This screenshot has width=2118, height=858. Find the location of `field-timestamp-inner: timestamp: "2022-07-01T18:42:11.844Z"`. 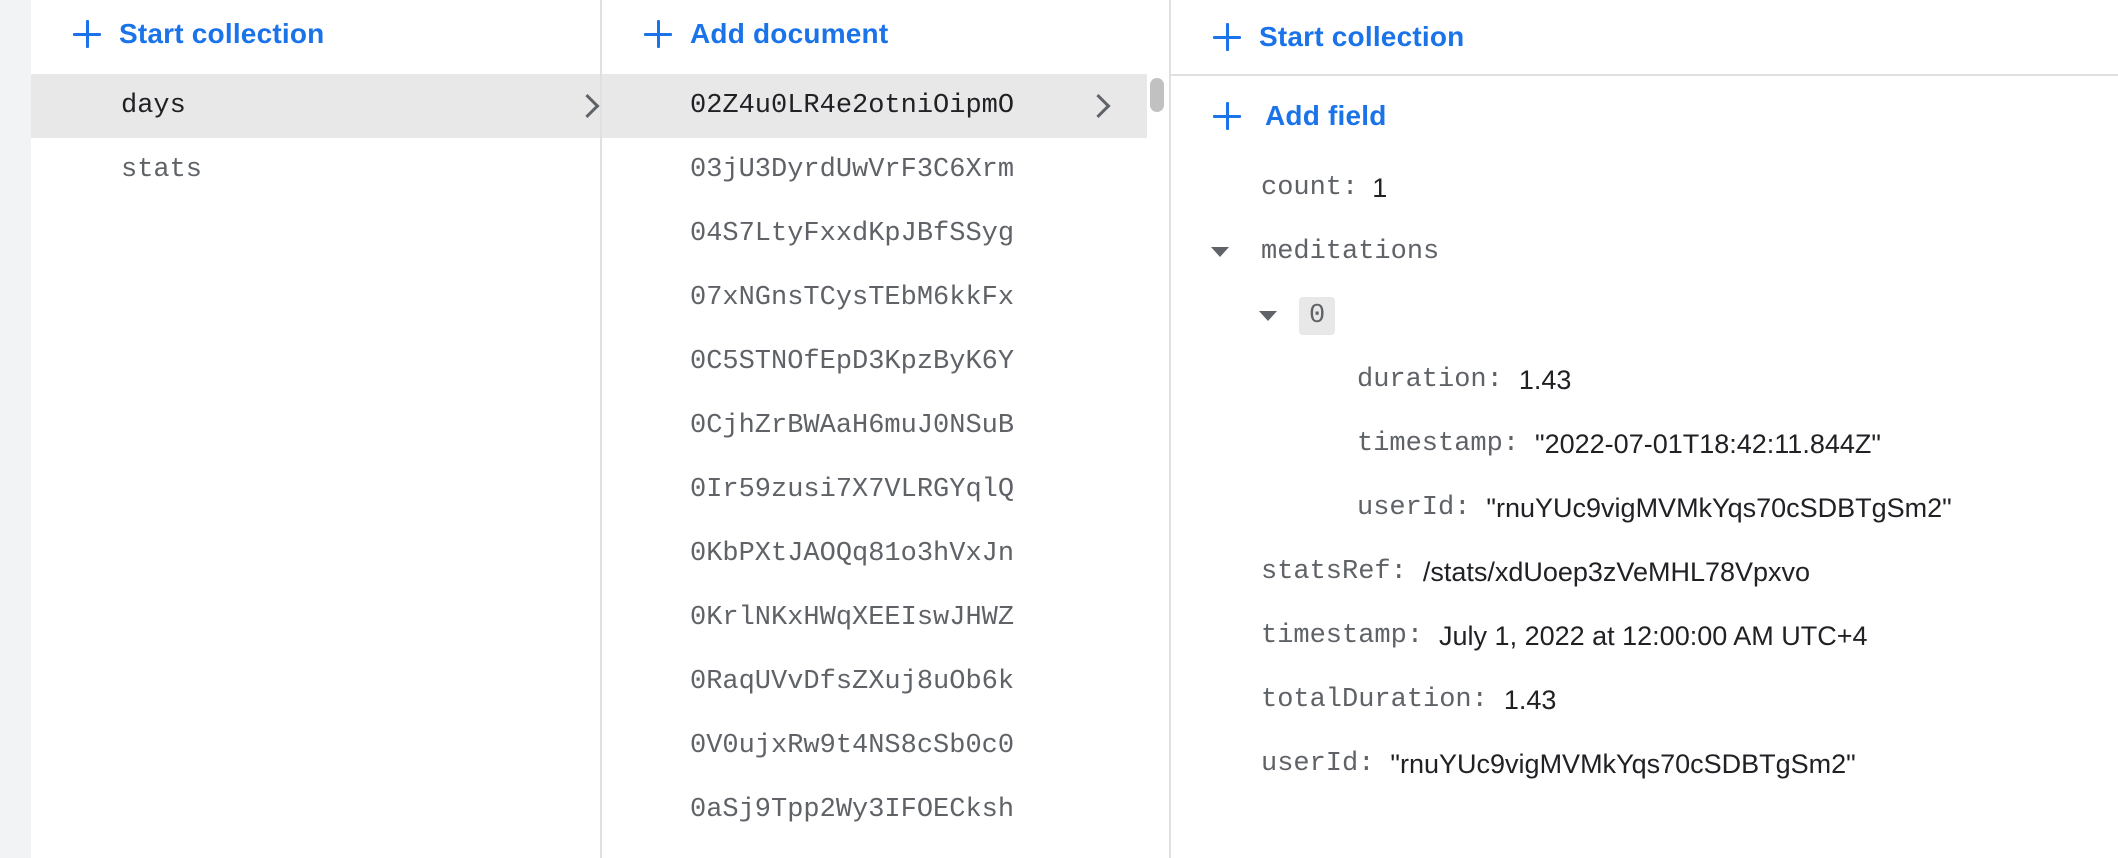

field-timestamp-inner: timestamp: "2022-07-01T18:42:11.844Z" is located at coordinates (1619, 444).